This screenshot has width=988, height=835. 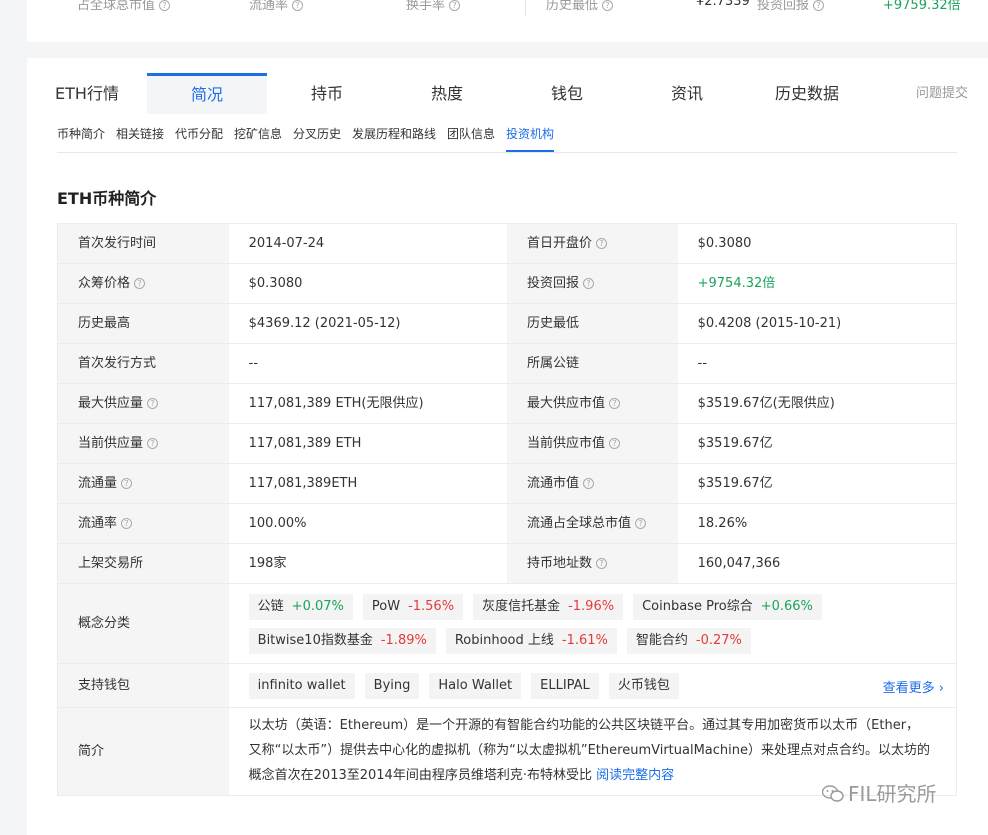 I want to click on table-row: 首次发行方式 -- 所属公链 --, so click(x=507, y=364).